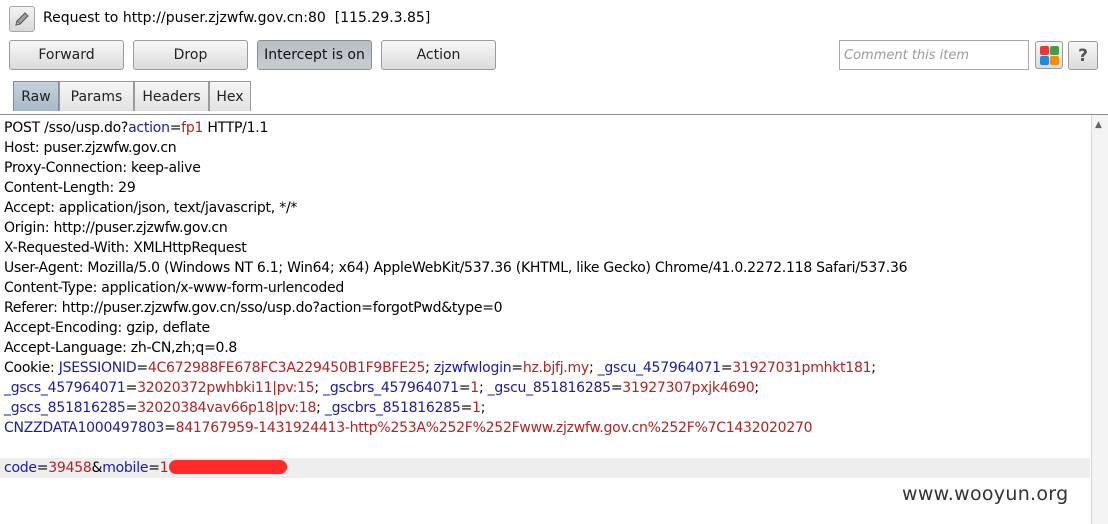  Describe the element at coordinates (125, 248) in the screenshot. I see `header-line: X-Requested-With: XMLHttpRequest` at that location.